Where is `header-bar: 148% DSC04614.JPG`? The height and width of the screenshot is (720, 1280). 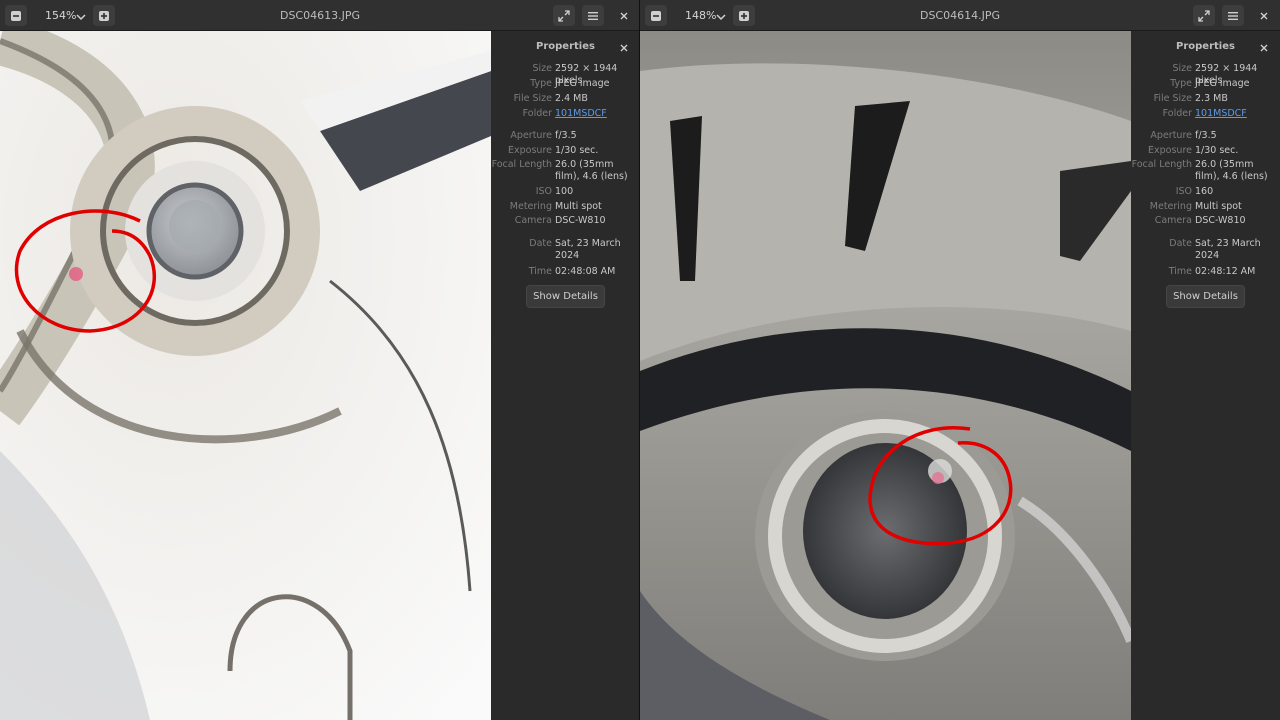 header-bar: 148% DSC04614.JPG is located at coordinates (960, 15).